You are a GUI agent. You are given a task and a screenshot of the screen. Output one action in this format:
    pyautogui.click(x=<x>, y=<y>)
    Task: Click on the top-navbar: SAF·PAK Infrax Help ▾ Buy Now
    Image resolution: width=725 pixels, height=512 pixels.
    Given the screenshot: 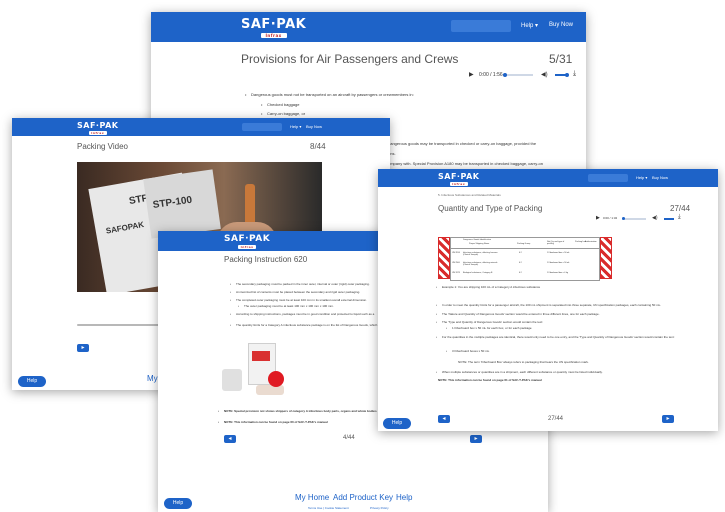 What is the action you would take?
    pyautogui.click(x=201, y=127)
    